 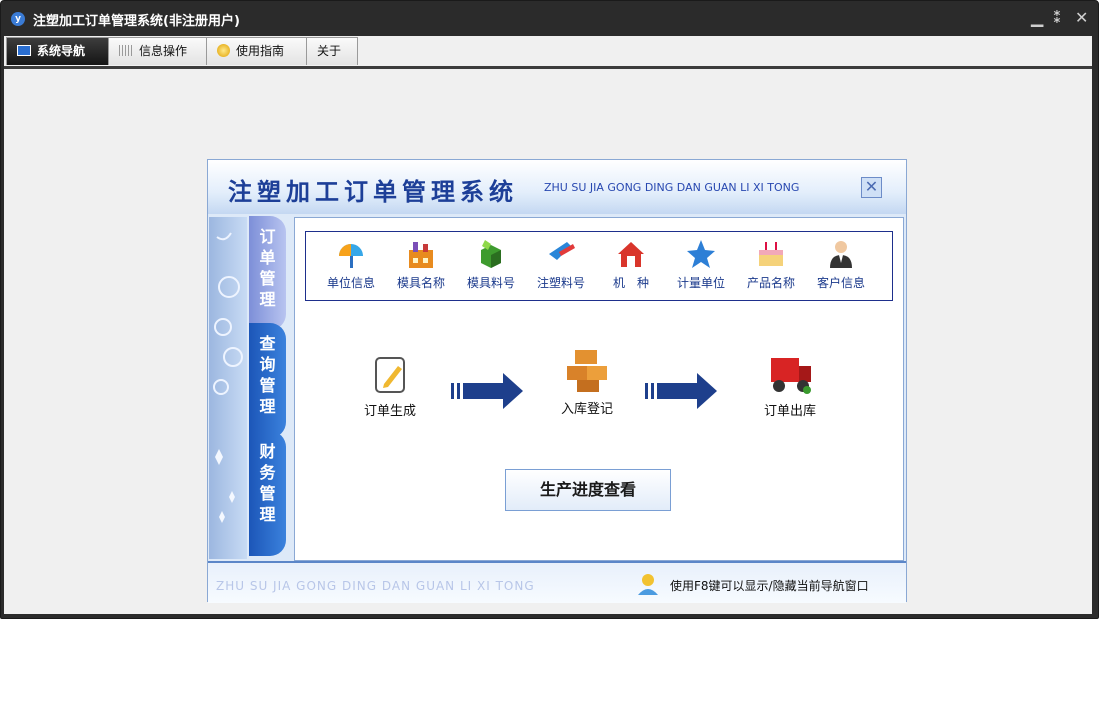 What do you see at coordinates (560, 283) in the screenshot?
I see `quick-item-label: 注塑料号` at bounding box center [560, 283].